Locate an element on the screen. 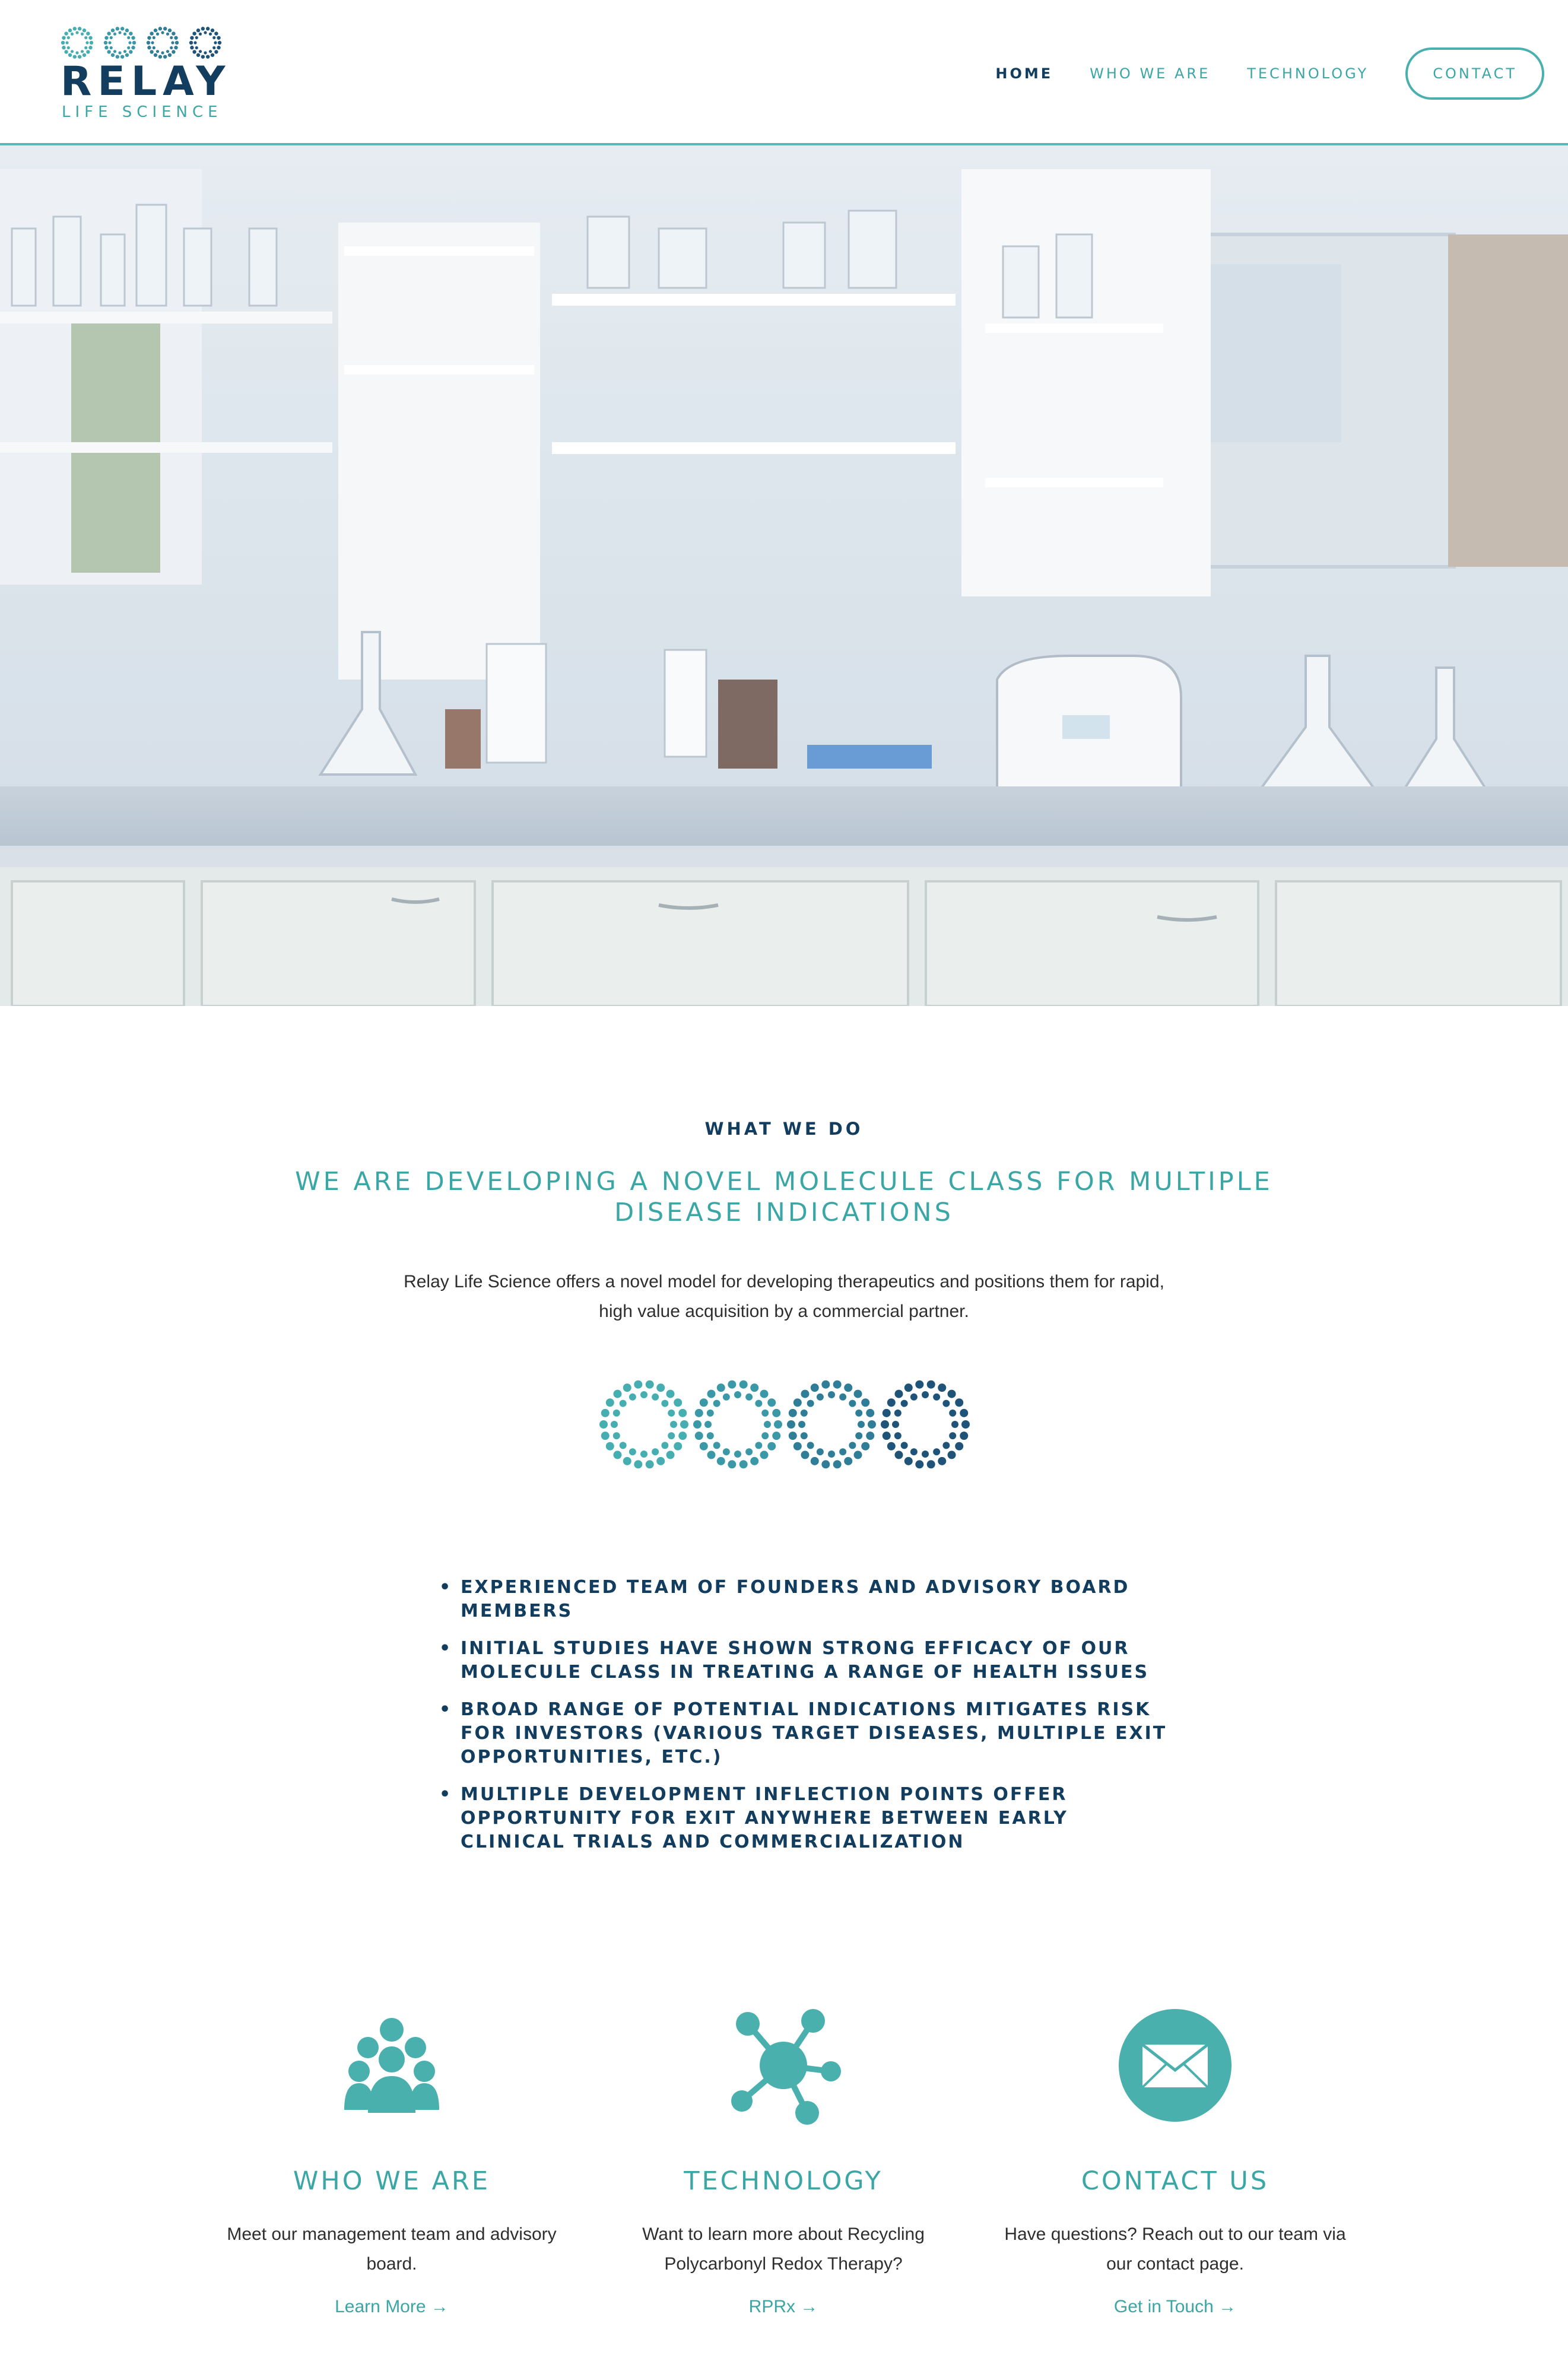 This screenshot has width=1568, height=2374. relay-logo: RELAY LIFE SCIENCE is located at coordinates (142, 75).